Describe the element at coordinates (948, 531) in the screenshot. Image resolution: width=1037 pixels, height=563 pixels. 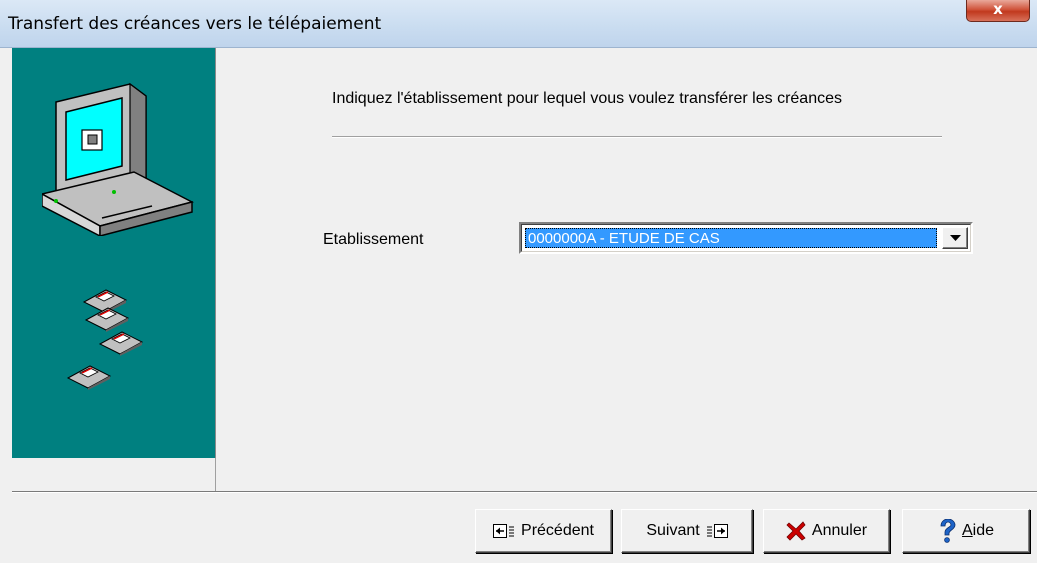
I see `question-mark-icon` at that location.